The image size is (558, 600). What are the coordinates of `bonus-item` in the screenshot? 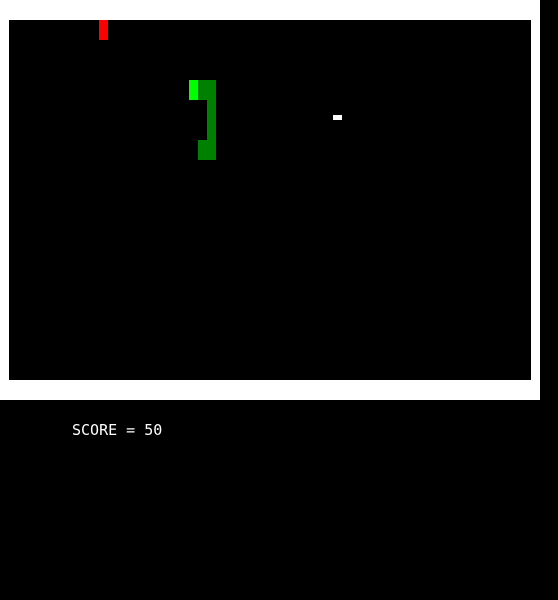 It's located at (337, 117).